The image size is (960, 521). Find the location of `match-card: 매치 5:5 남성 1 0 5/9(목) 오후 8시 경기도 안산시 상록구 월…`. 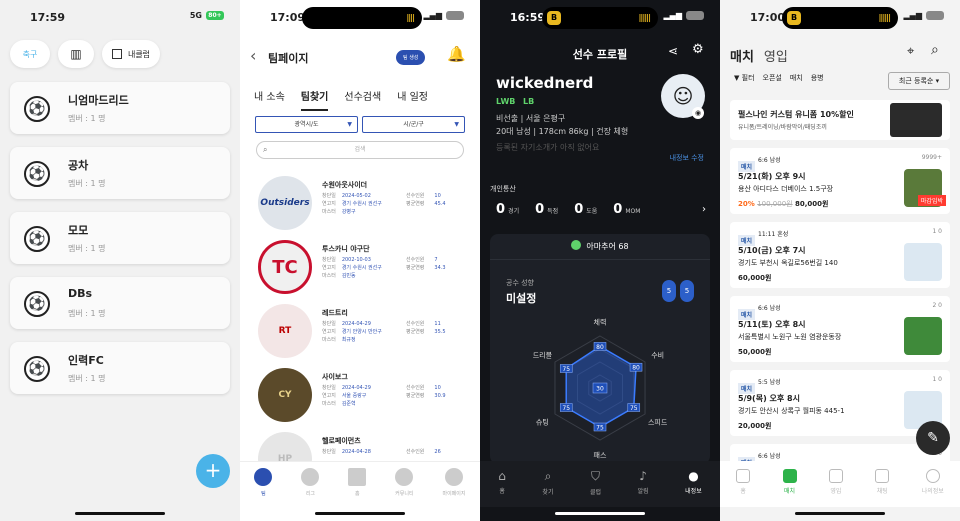

match-card: 매치 5:5 남성 1 0 5/9(목) 오후 8시 경기도 안산시 상록구 월… is located at coordinates (840, 403).